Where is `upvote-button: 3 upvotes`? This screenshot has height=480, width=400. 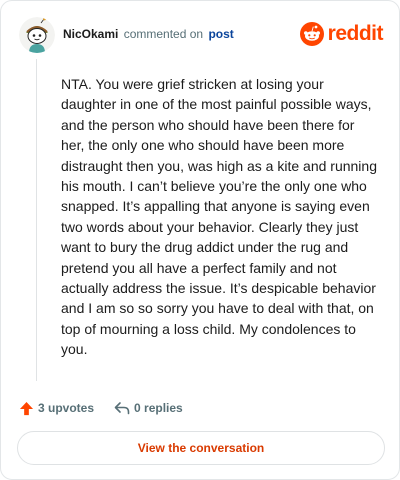 upvote-button: 3 upvotes is located at coordinates (56, 408).